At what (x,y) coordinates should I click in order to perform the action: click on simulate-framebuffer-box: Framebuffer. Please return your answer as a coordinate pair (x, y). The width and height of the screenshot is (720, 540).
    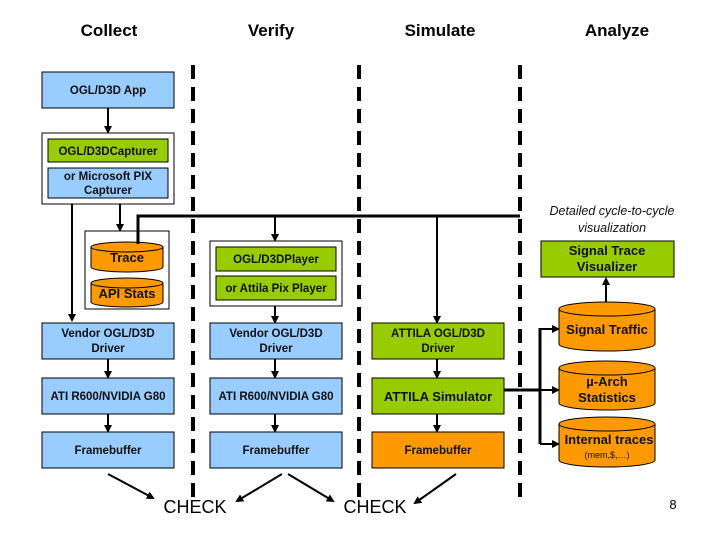
    Looking at the image, I should click on (438, 450).